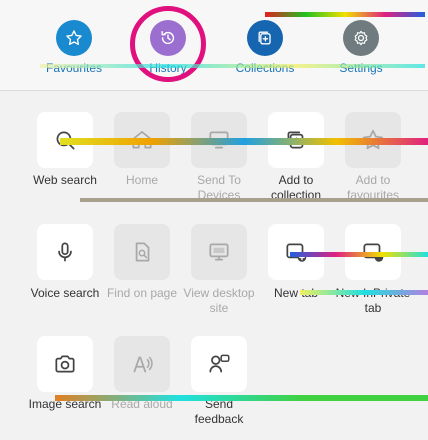 This screenshot has width=428, height=440. Describe the element at coordinates (265, 38) in the screenshot. I see `collections-icon` at that location.